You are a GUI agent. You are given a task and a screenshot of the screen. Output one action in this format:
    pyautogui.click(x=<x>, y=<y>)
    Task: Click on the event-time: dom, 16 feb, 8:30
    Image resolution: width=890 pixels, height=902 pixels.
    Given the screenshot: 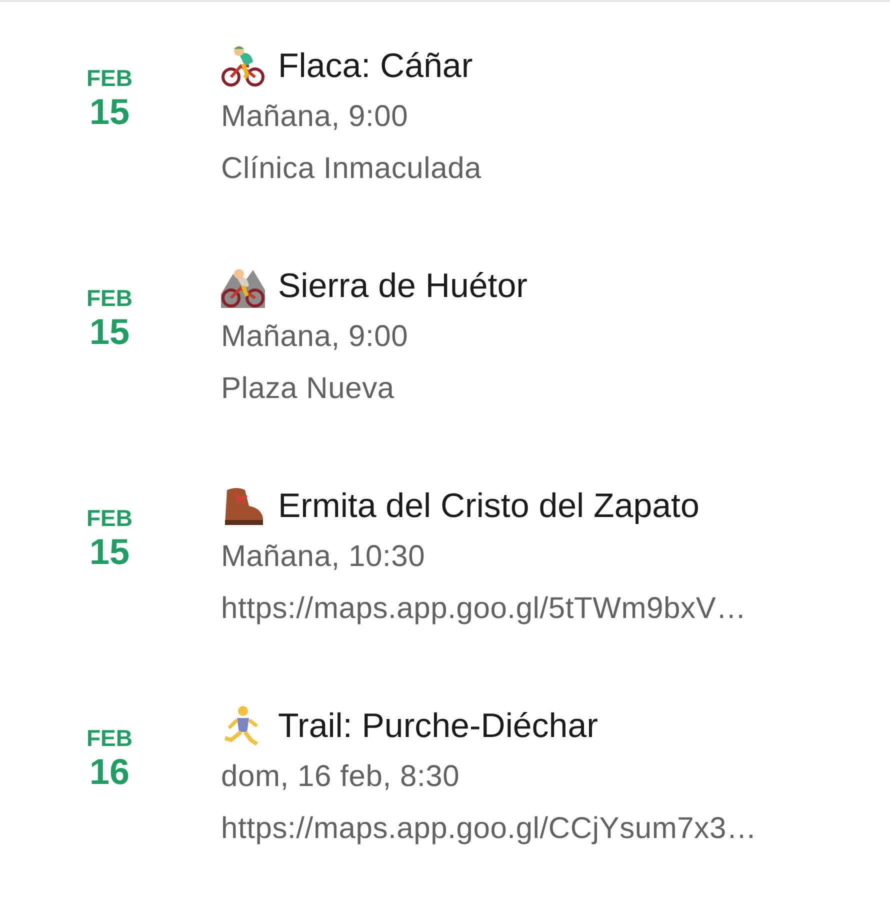 What is the action you would take?
    pyautogui.click(x=341, y=777)
    